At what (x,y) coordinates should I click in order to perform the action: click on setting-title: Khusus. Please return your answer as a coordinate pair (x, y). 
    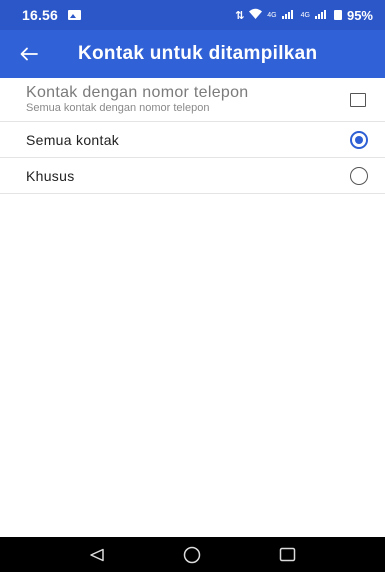
    Looking at the image, I should click on (50, 175).